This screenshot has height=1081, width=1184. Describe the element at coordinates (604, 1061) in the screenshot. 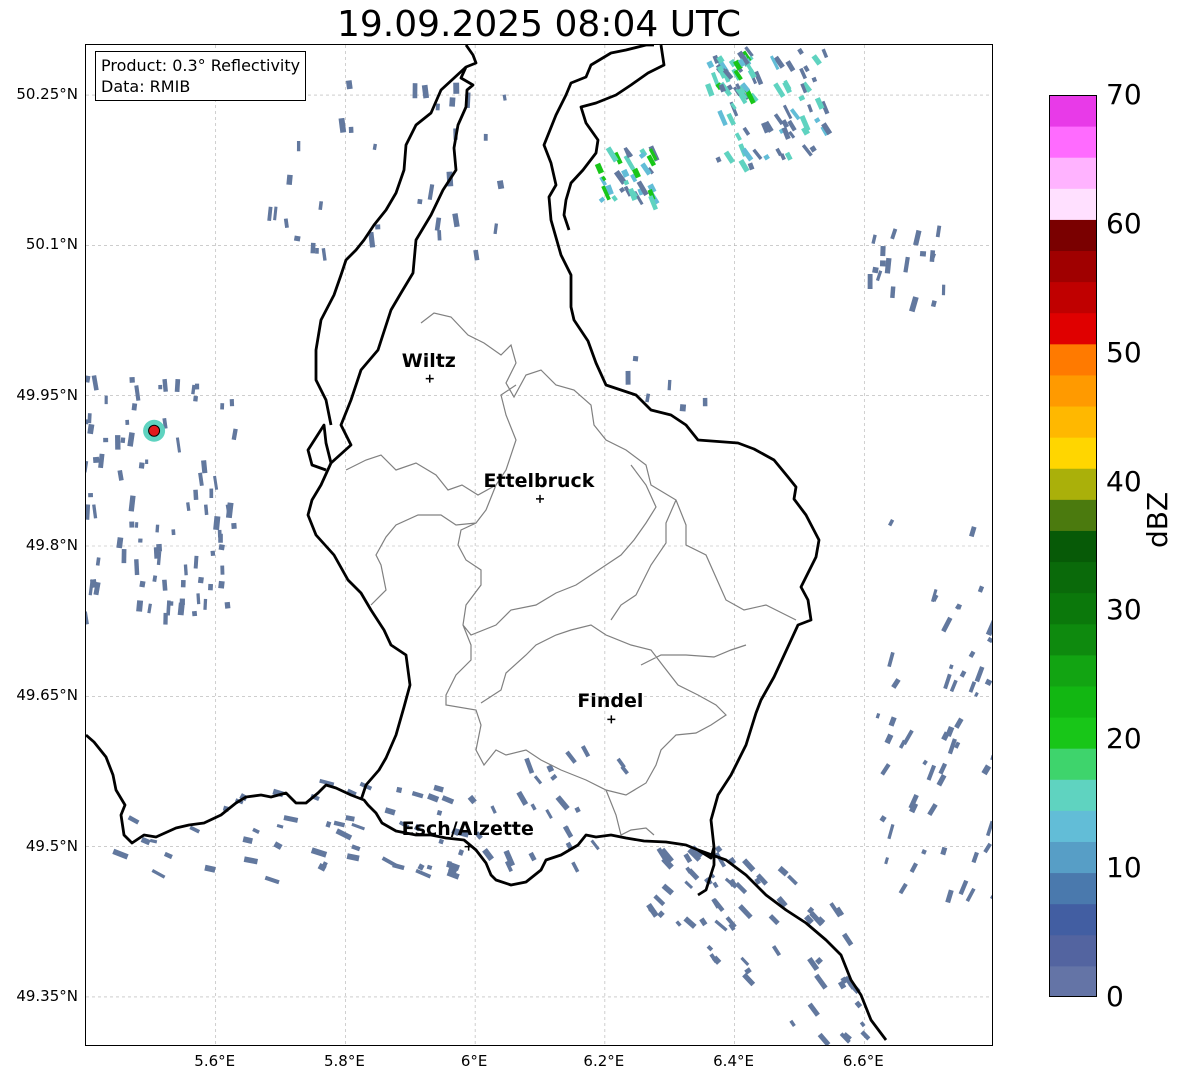

I see `lon-tick-label: 6.2°E` at that location.